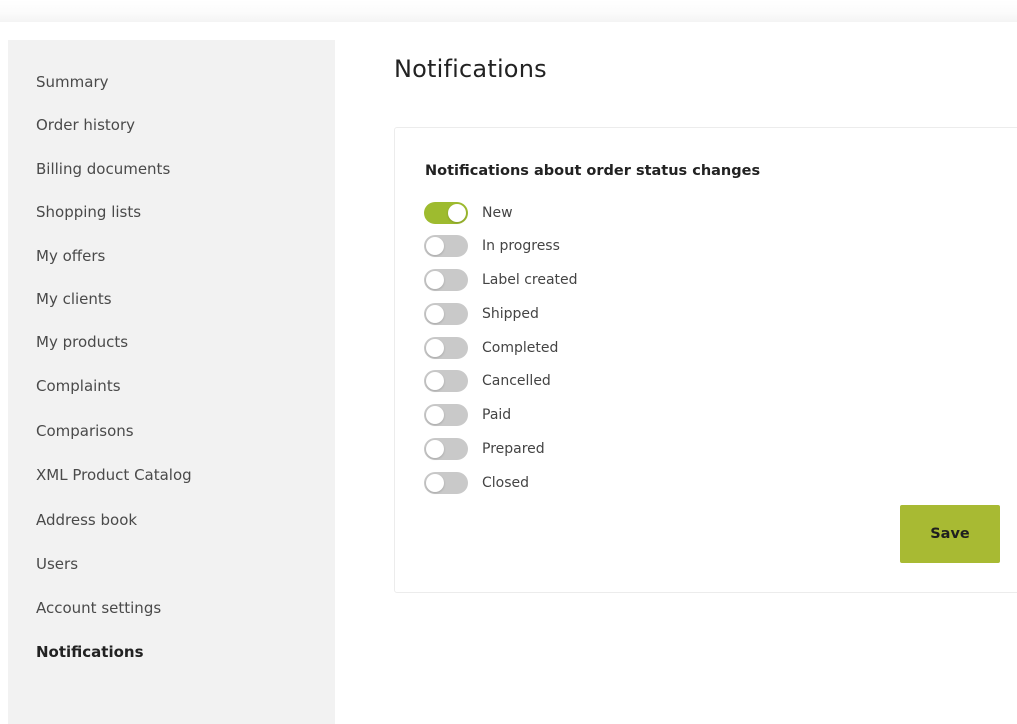 This screenshot has height=724, width=1017. What do you see at coordinates (446, 280) in the screenshot?
I see `toggle-label-created` at bounding box center [446, 280].